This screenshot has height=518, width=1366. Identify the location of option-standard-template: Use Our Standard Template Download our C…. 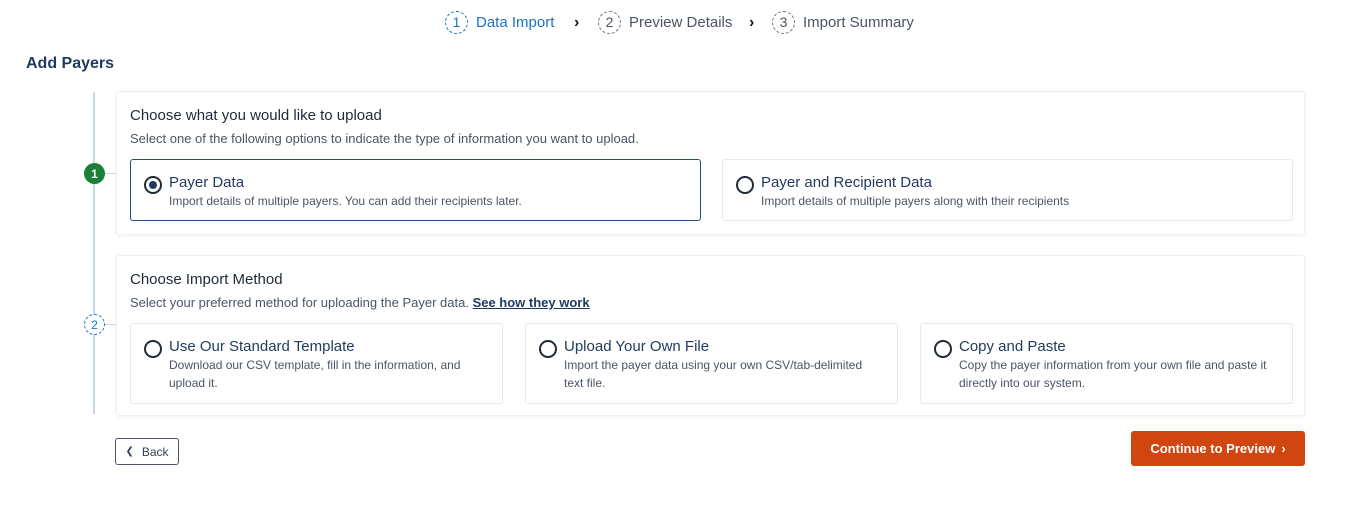
(316, 363).